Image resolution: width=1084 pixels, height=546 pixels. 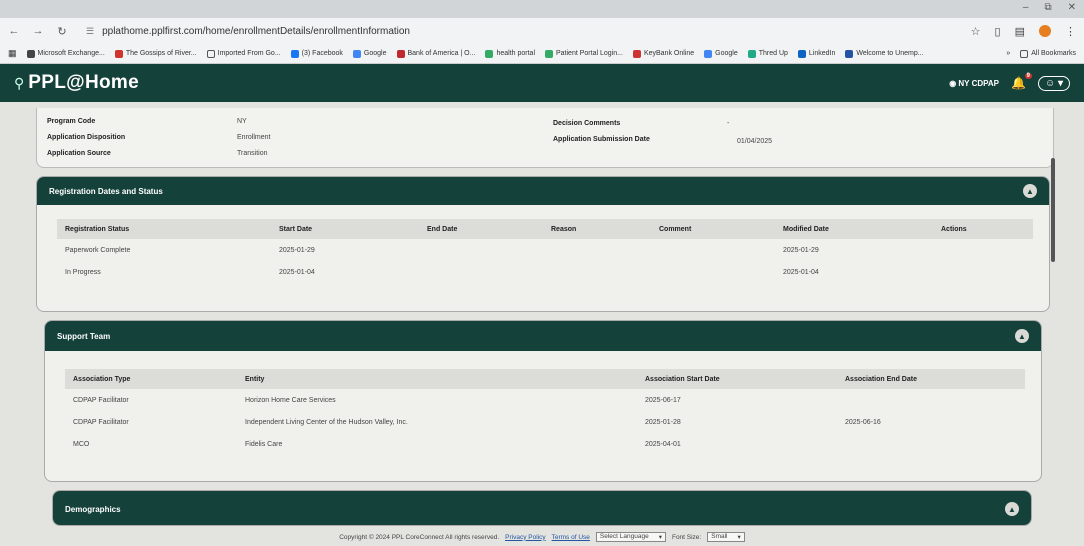 What do you see at coordinates (597, 229) in the screenshot?
I see `column-header: Reason` at bounding box center [597, 229].